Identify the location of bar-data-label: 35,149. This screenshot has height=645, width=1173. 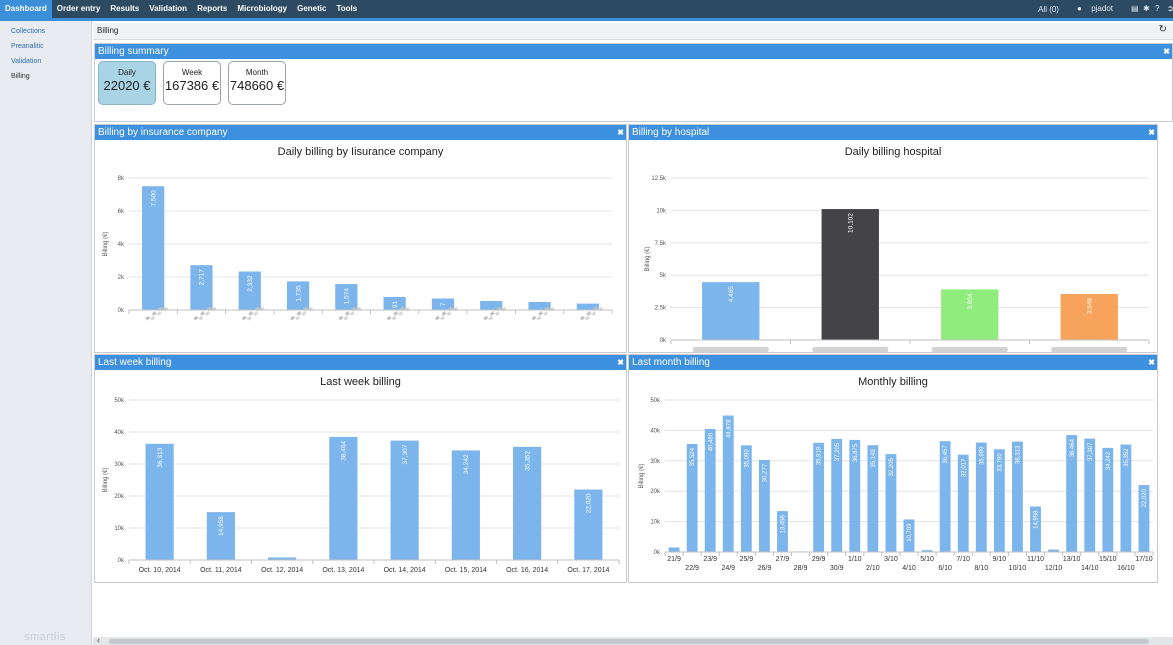
(874, 457).